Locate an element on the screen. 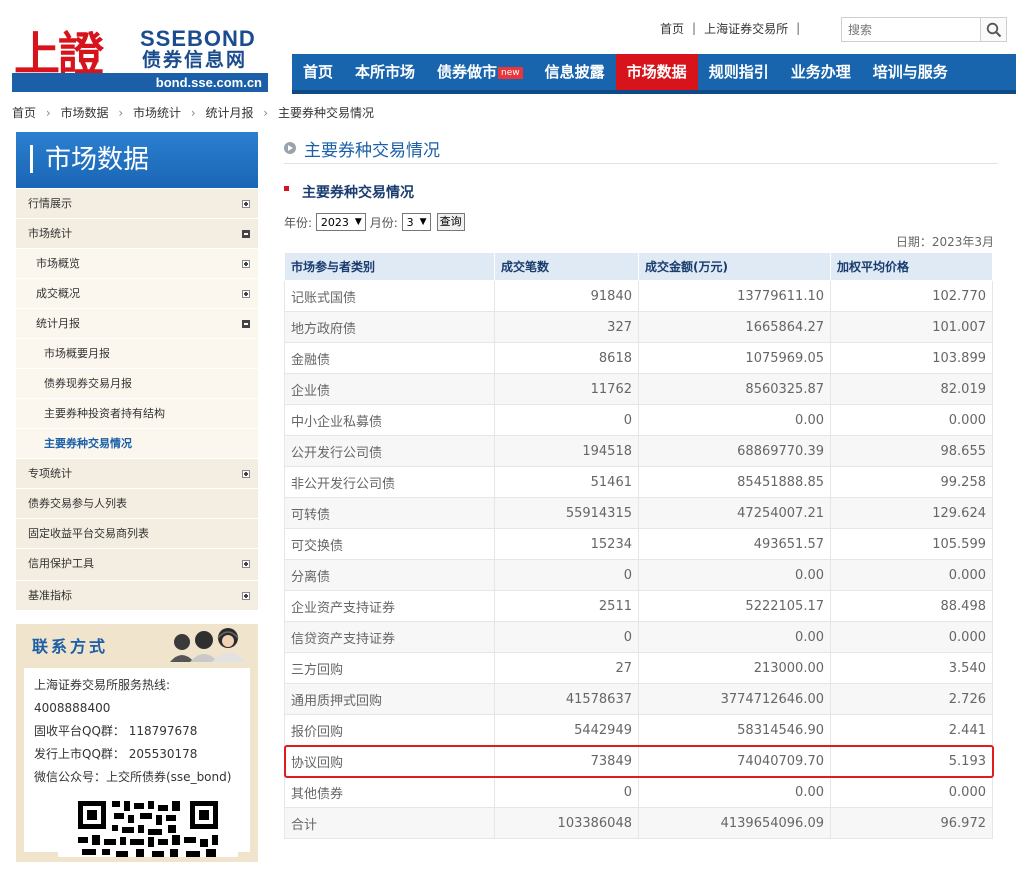 Image resolution: width=1024 pixels, height=874 pixels. search-button is located at coordinates (993, 29).